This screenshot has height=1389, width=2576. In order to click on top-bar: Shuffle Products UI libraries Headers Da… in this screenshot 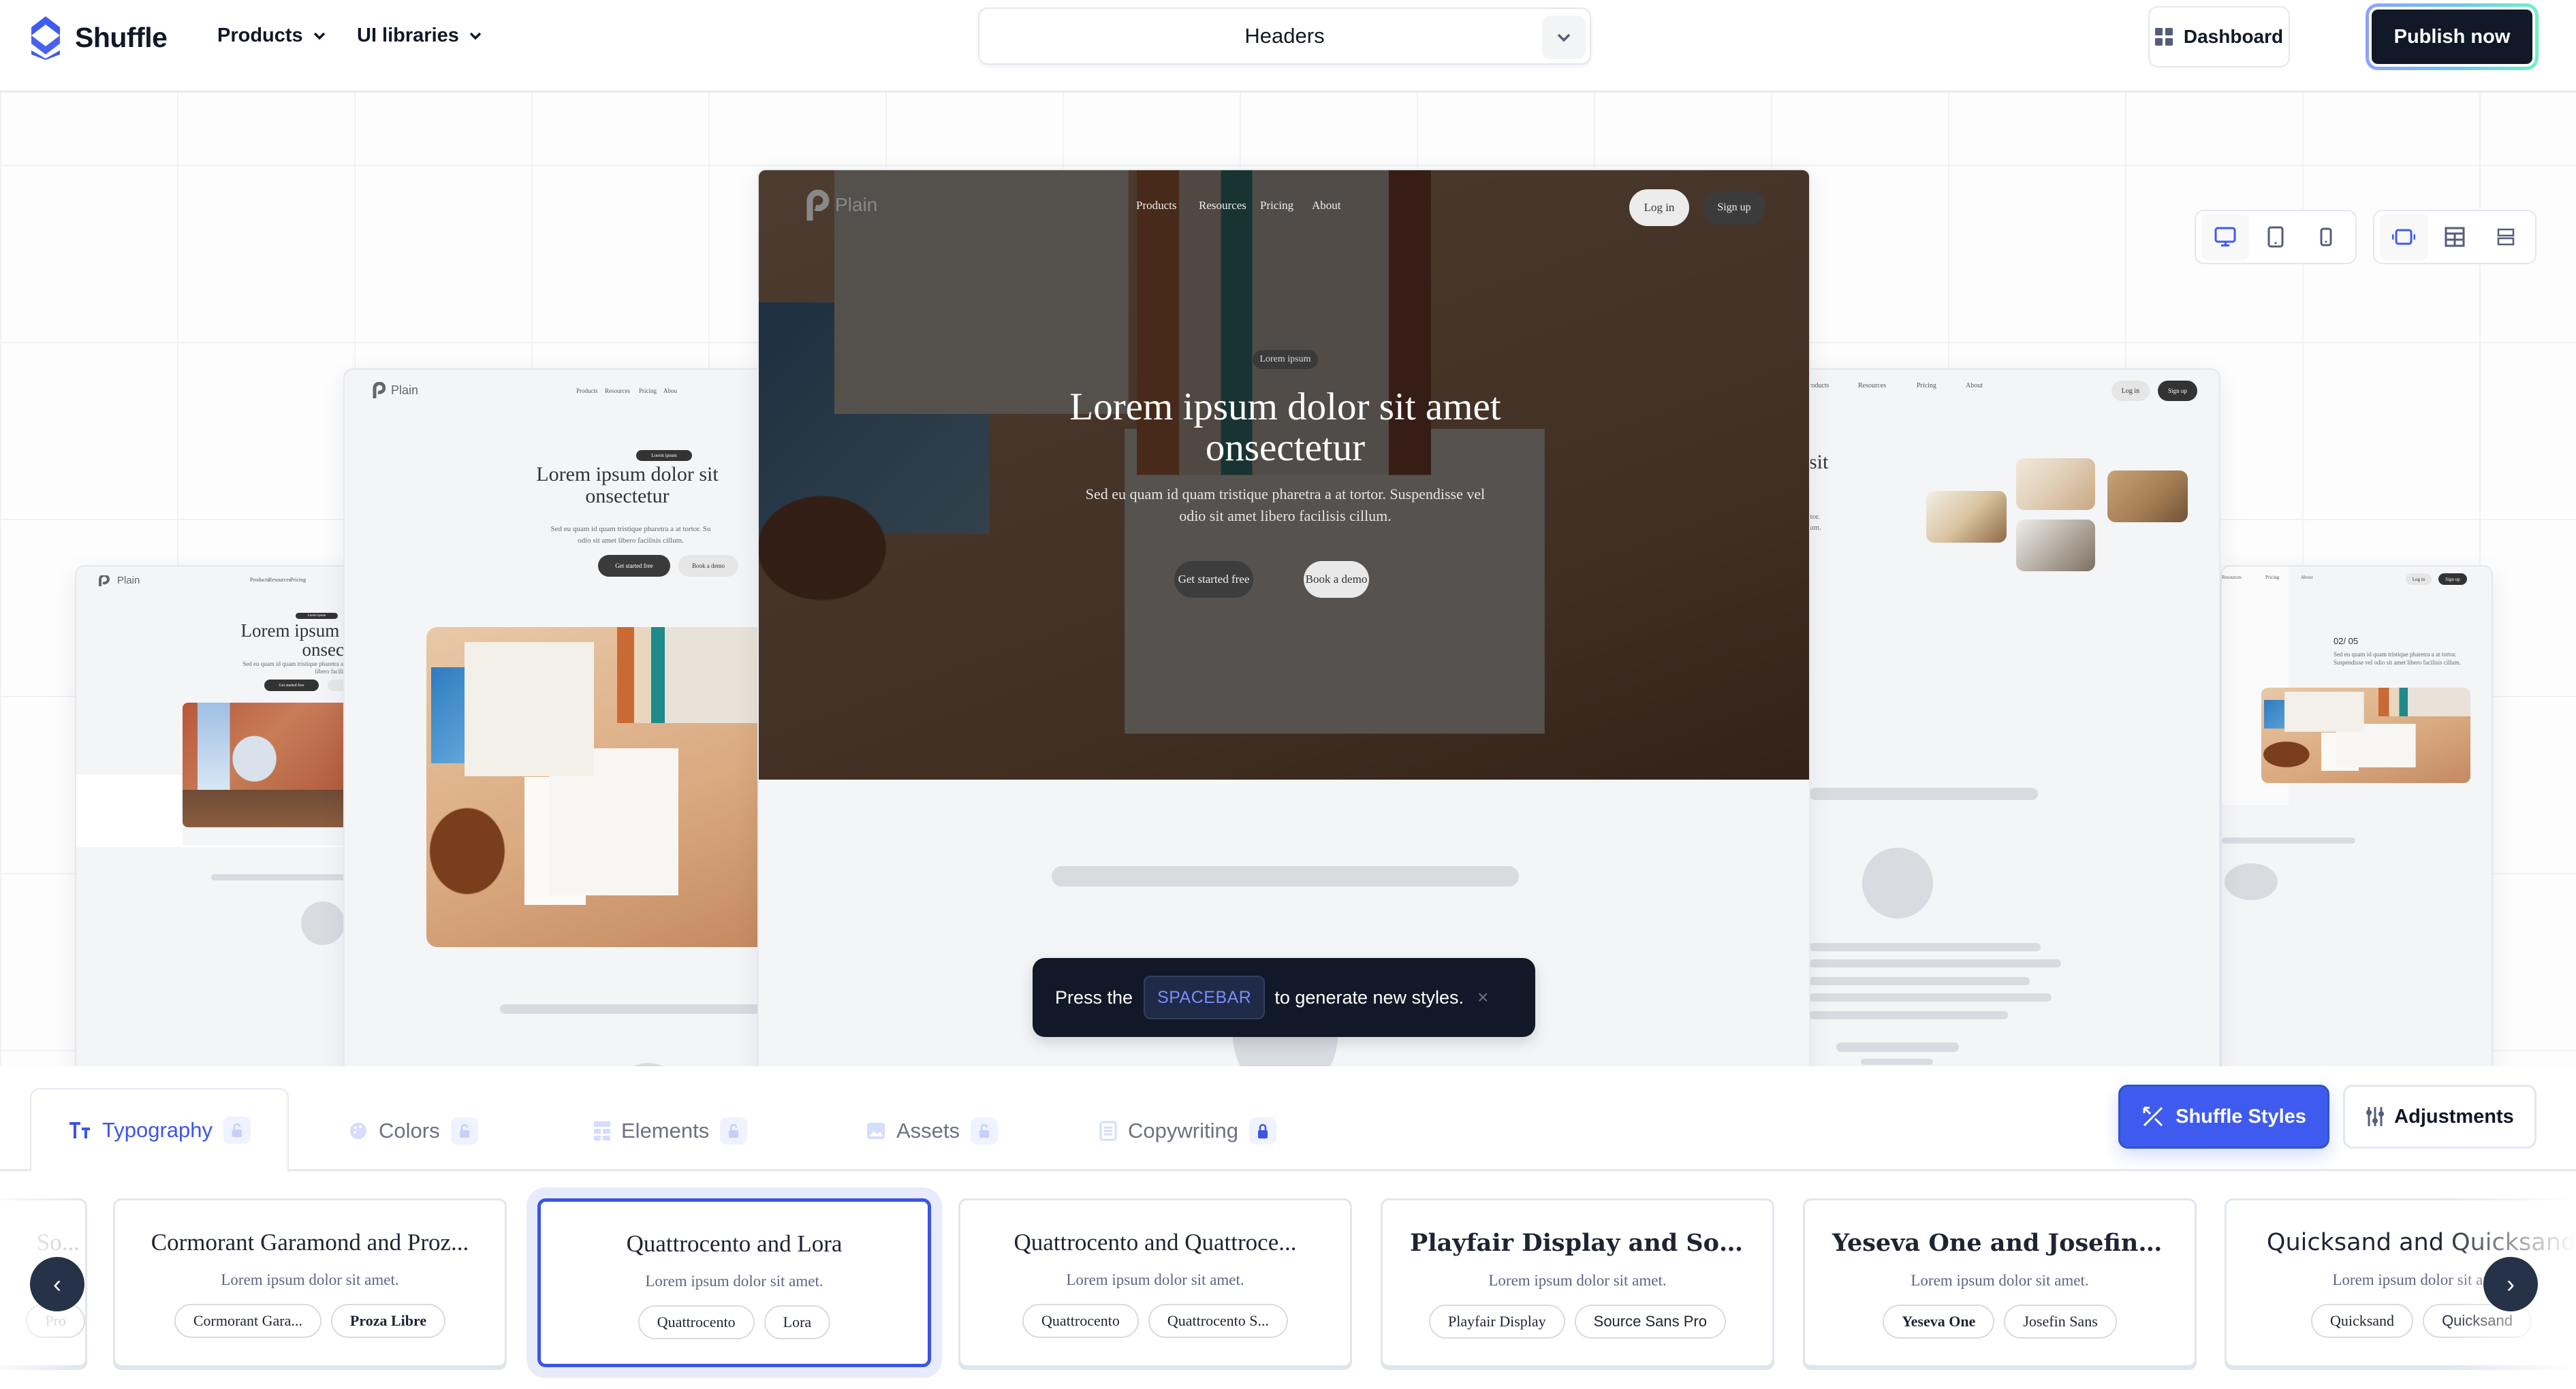, I will do `click(1288, 47)`.